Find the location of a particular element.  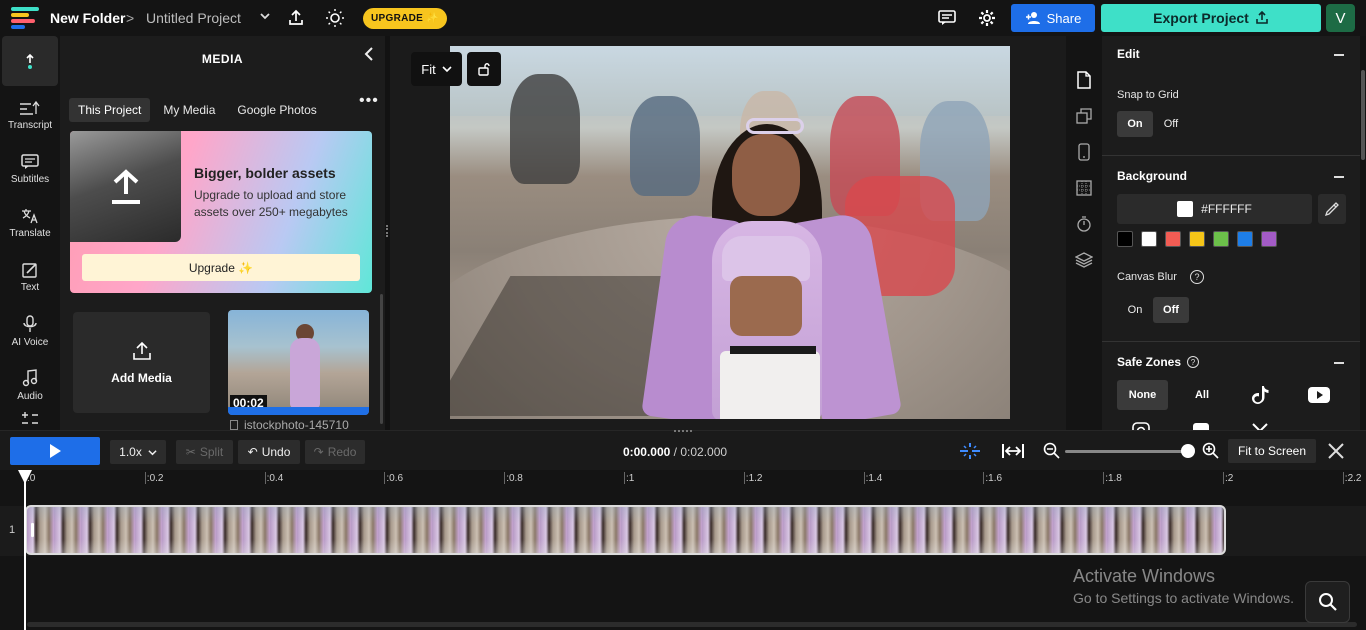

lightbulb-icon is located at coordinates (335, 18).